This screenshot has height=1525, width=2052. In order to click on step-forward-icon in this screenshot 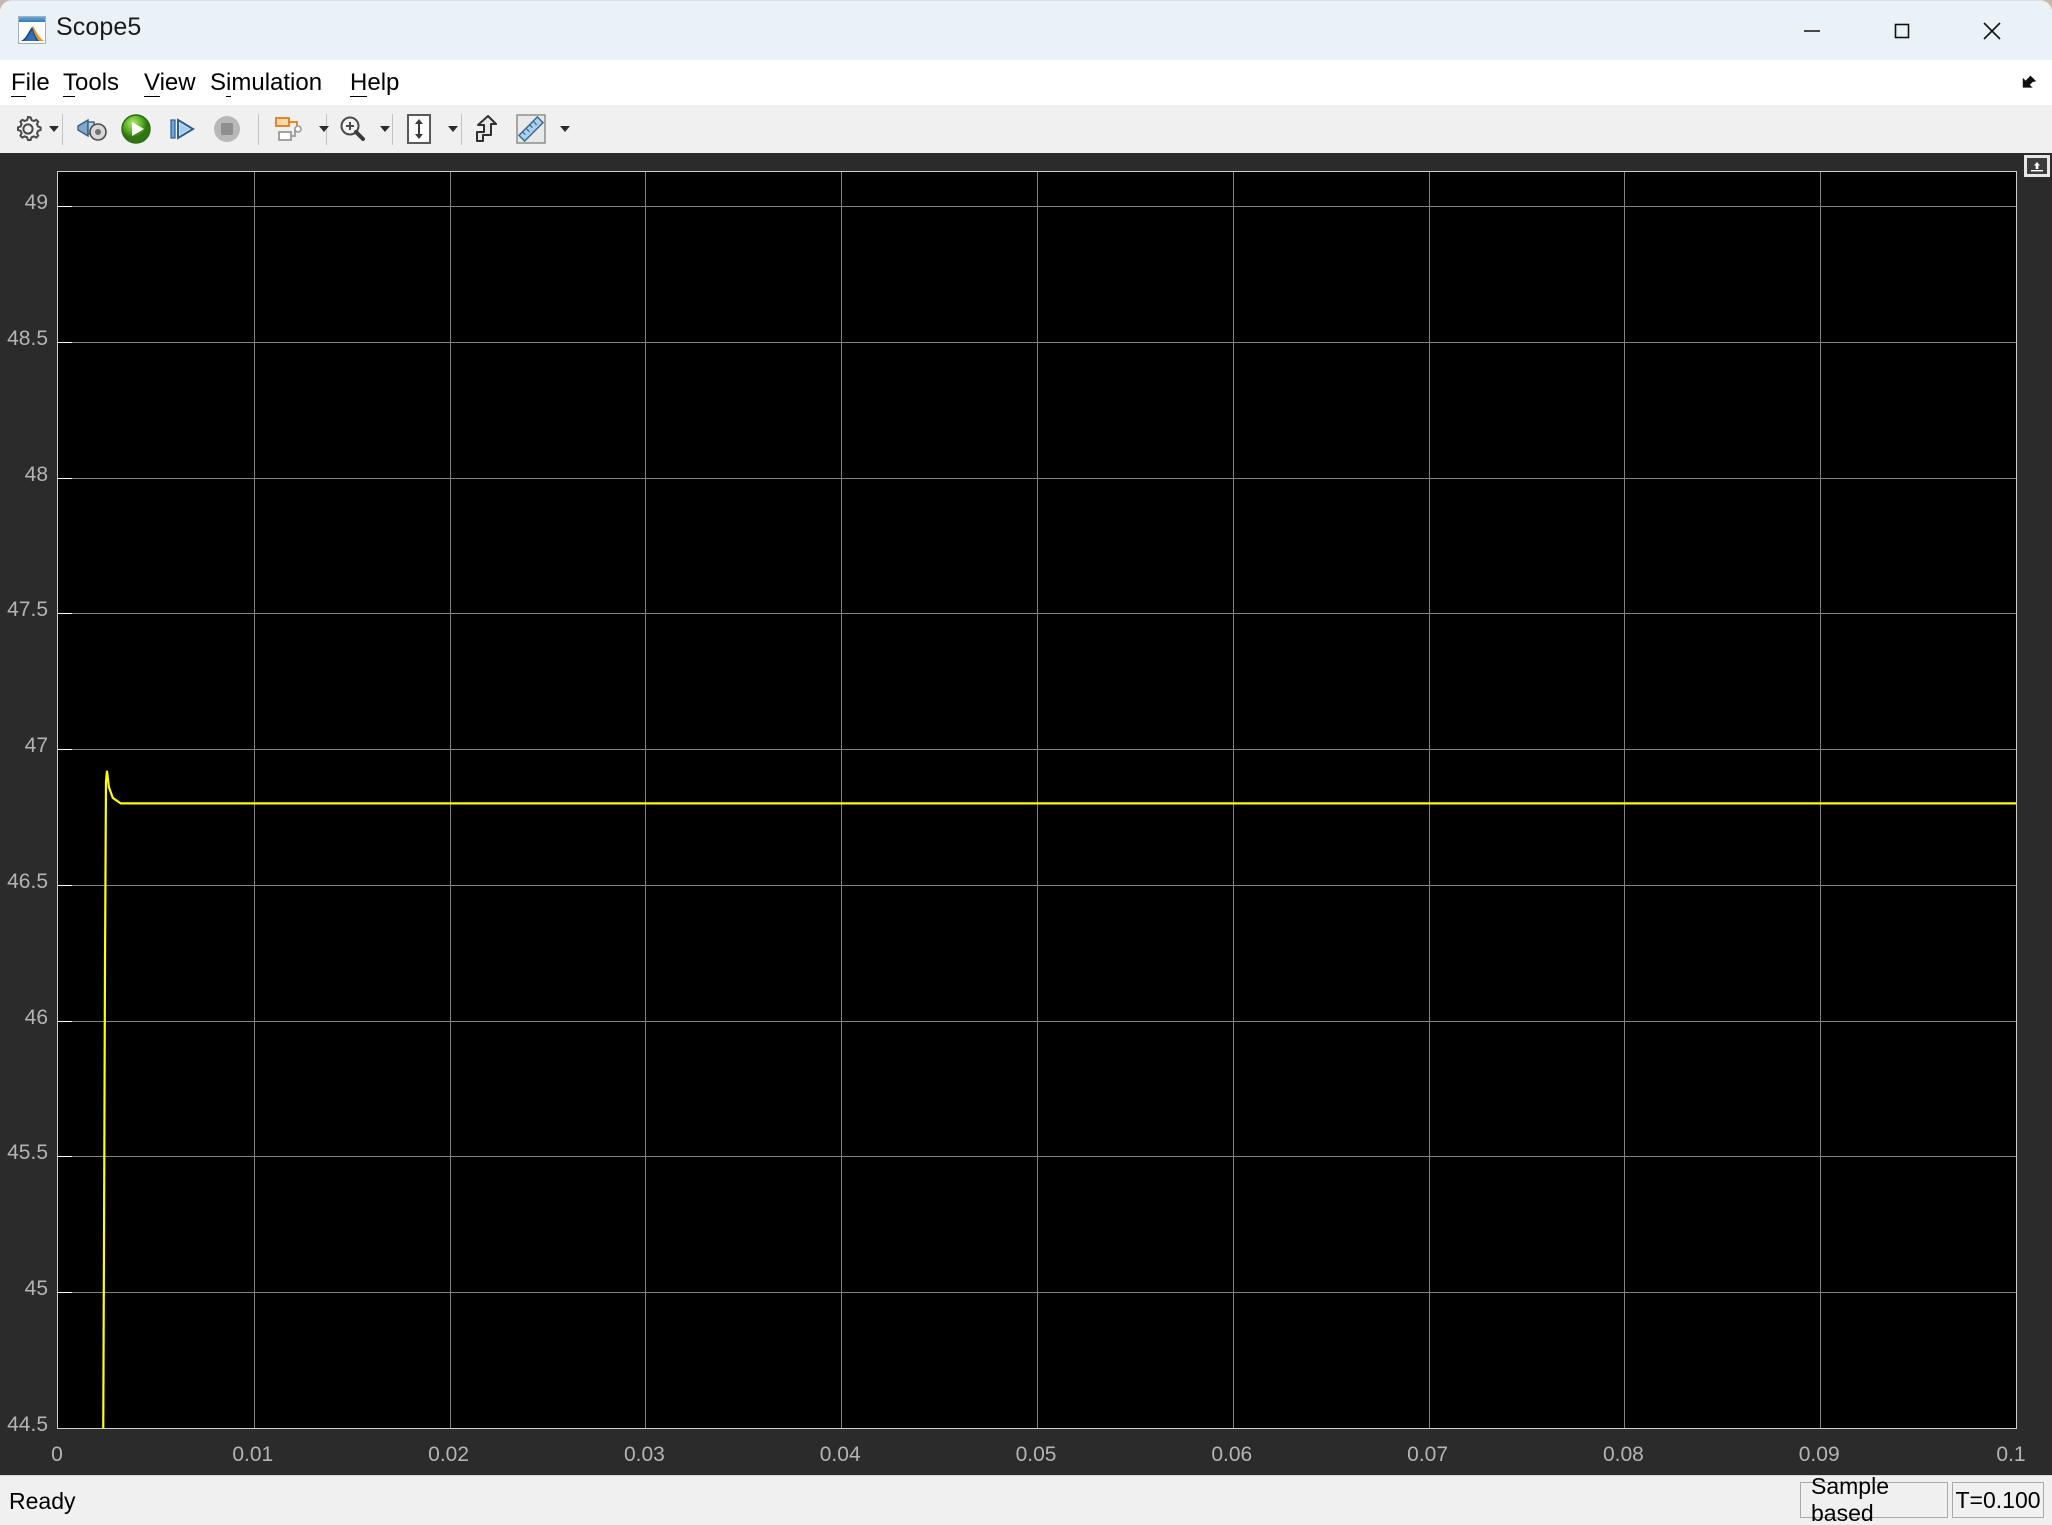, I will do `click(182, 129)`.